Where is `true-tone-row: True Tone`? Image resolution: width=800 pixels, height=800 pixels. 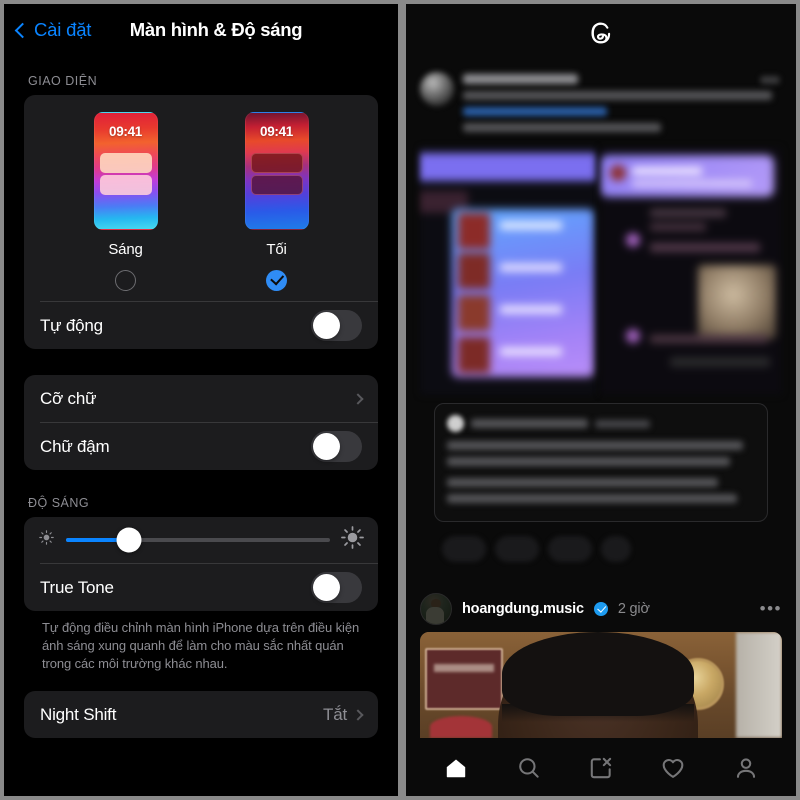 true-tone-row: True Tone is located at coordinates (201, 587).